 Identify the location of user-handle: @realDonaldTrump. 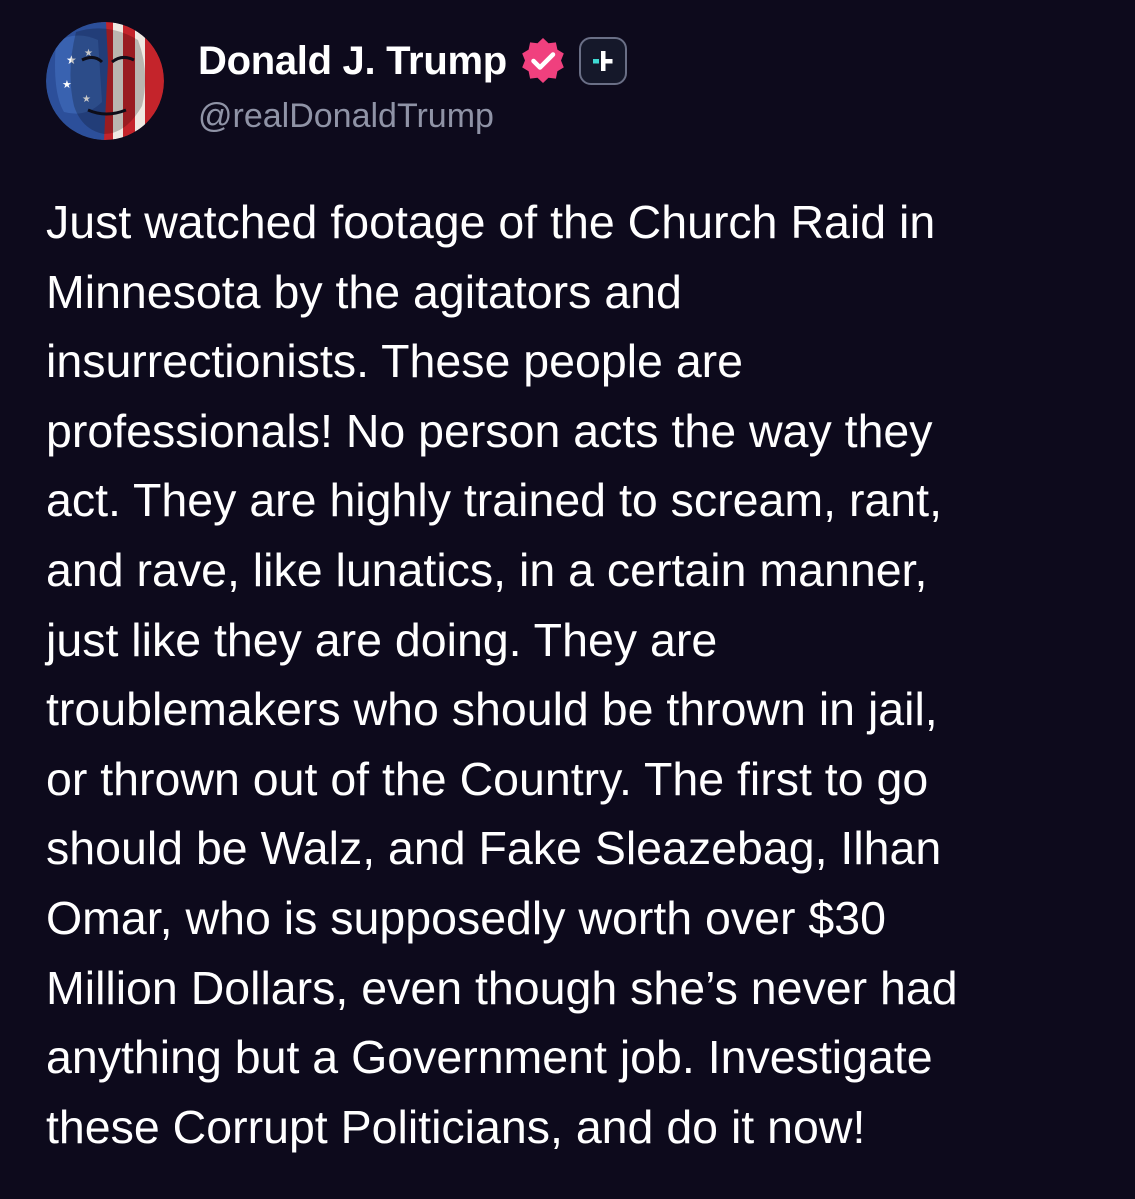
(346, 116).